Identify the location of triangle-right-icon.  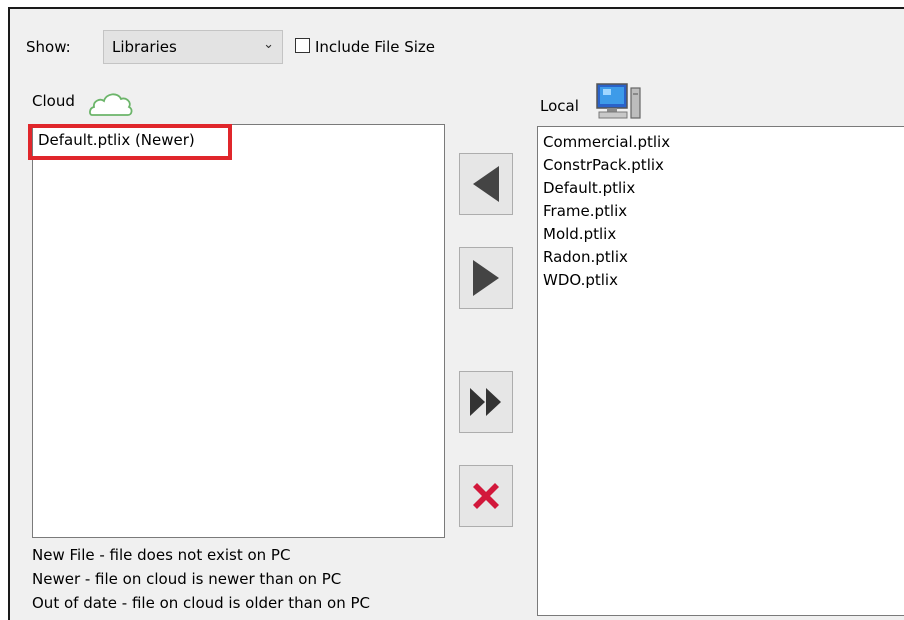
(486, 278).